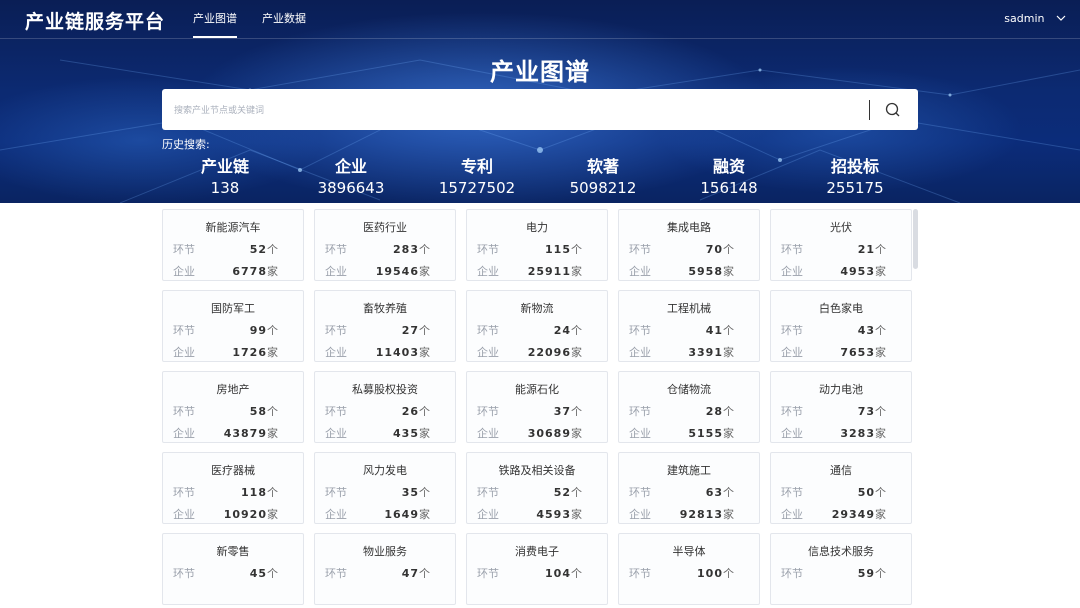 The image size is (1080, 608). What do you see at coordinates (258, 249) in the screenshot?
I see `node-value: 52` at bounding box center [258, 249].